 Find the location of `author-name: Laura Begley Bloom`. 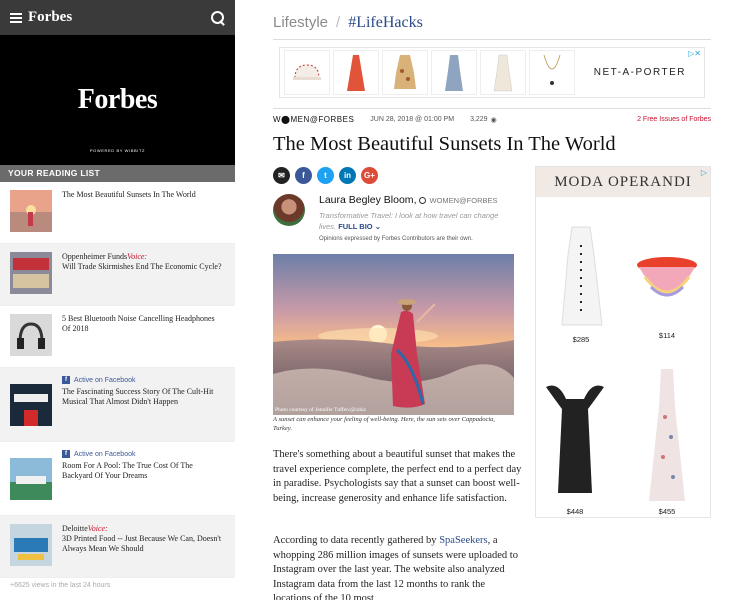

author-name: Laura Begley Bloom is located at coordinates (366, 200).